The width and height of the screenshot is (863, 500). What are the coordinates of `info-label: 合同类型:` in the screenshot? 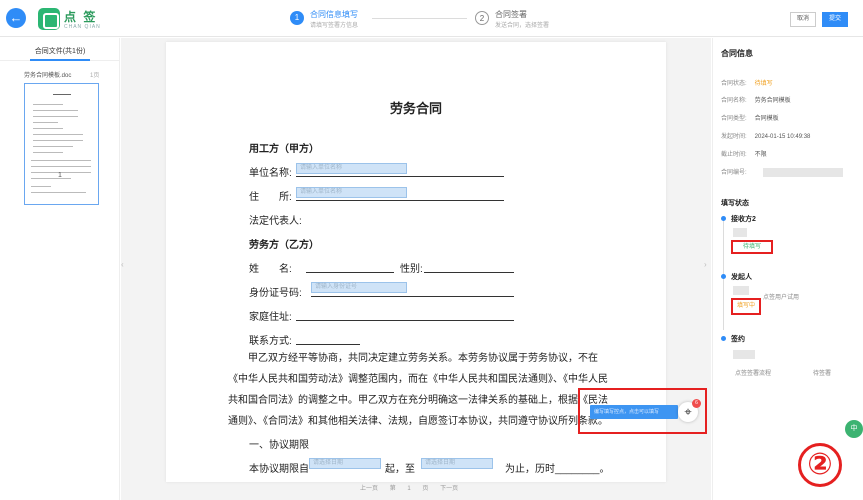 It's located at (734, 119).